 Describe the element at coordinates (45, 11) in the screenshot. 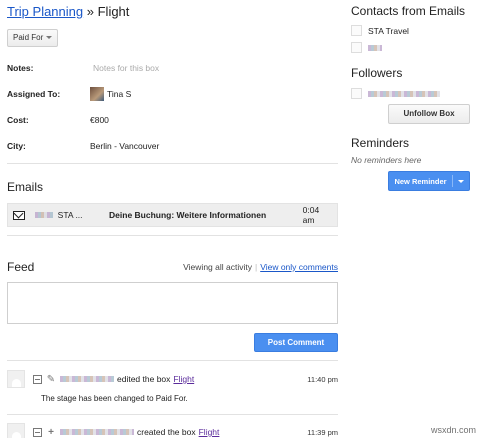

I see `breadcrumb-trip-planning-link: Trip Planning` at that location.